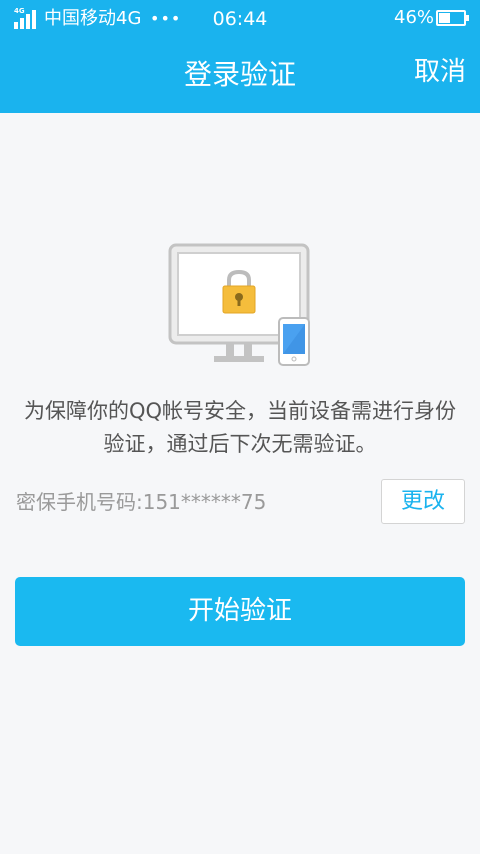 The height and width of the screenshot is (854, 480). I want to click on status-bar: 4G 中国移动4G ••• 06:44 46%, so click(240, 19).